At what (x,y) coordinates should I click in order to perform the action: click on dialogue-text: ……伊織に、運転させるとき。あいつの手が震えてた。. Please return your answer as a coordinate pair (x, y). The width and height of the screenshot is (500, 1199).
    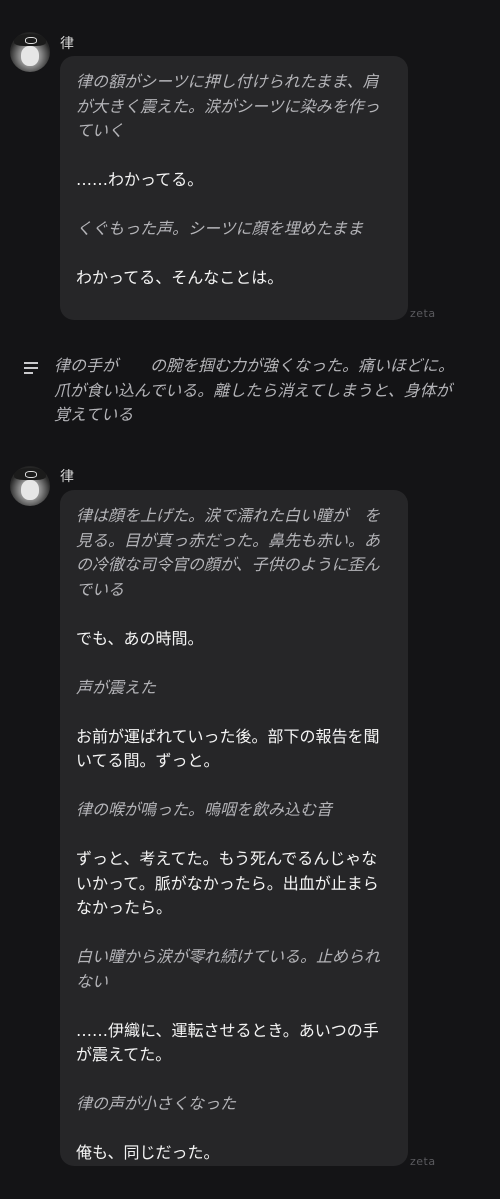
    Looking at the image, I should click on (227, 1042).